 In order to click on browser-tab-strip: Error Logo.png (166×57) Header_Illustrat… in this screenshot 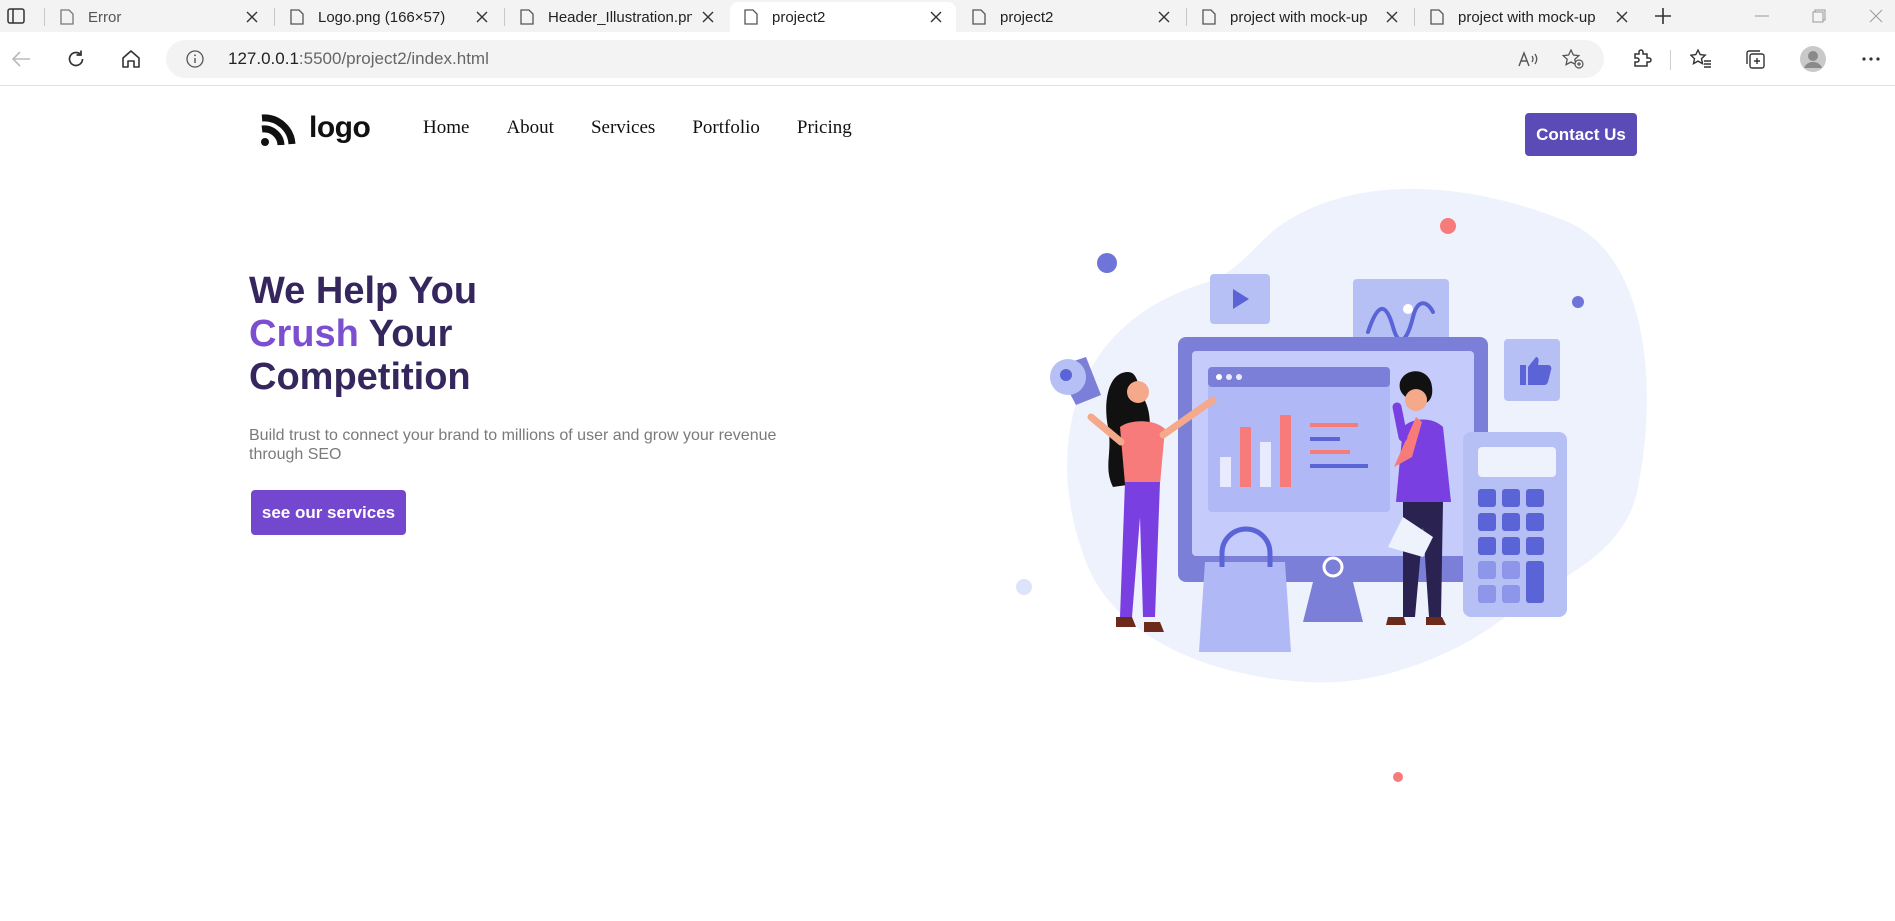, I will do `click(947, 16)`.